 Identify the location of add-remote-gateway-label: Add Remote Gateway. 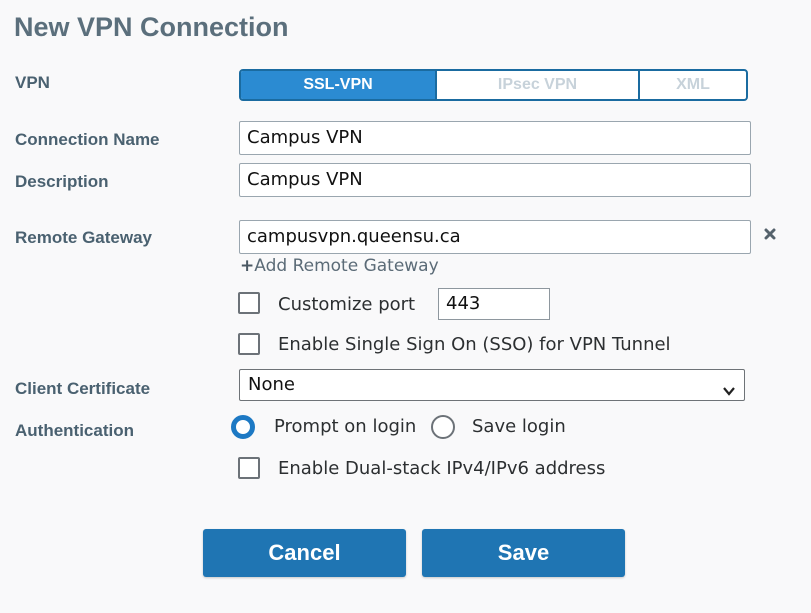
(346, 266).